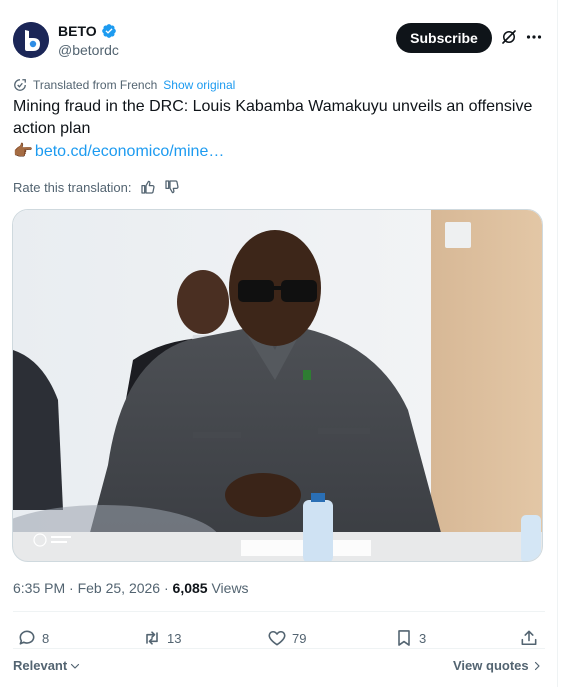  Describe the element at coordinates (46, 638) in the screenshot. I see `reply-count: 8` at that location.